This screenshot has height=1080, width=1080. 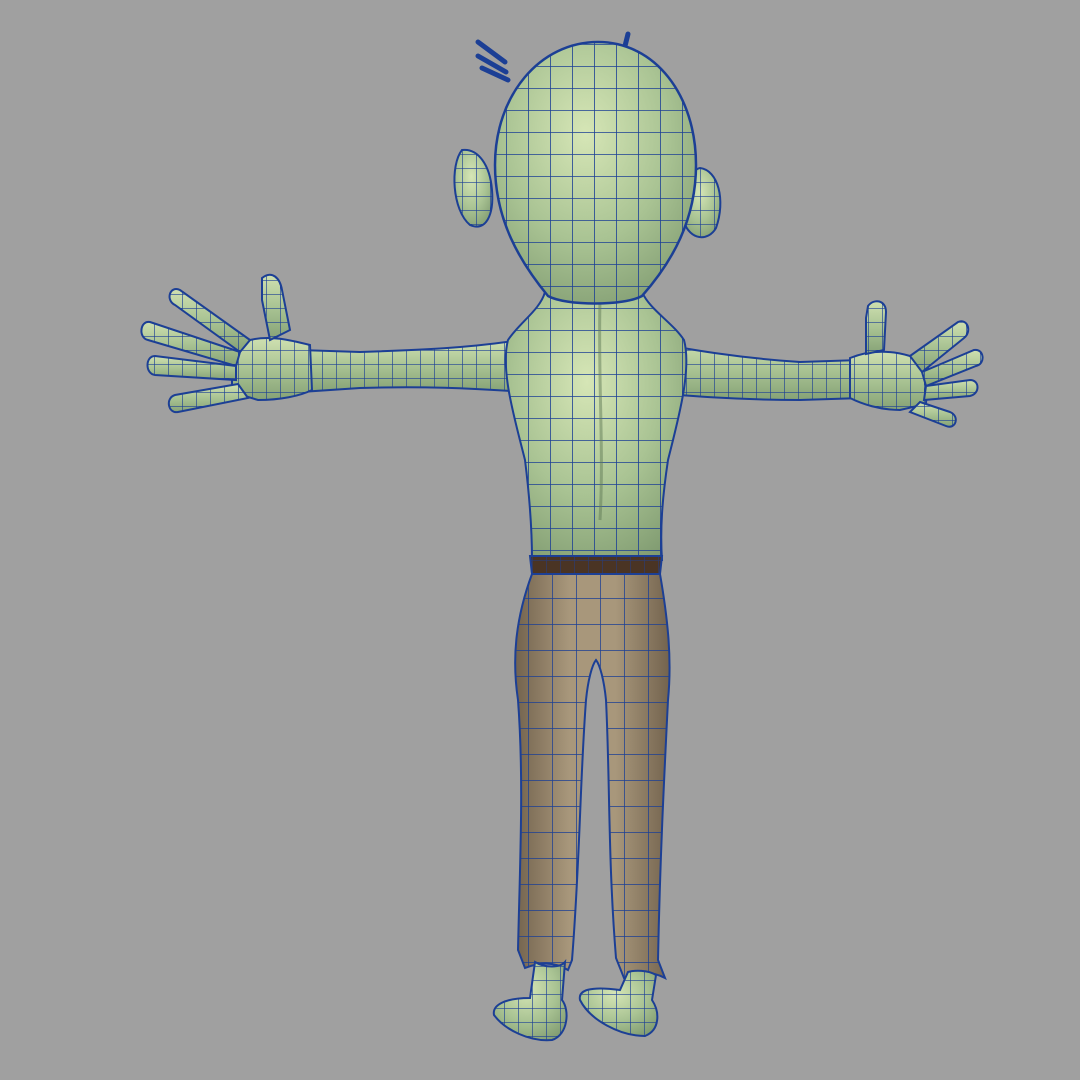 What do you see at coordinates (596, 423) in the screenshot?
I see `torso` at bounding box center [596, 423].